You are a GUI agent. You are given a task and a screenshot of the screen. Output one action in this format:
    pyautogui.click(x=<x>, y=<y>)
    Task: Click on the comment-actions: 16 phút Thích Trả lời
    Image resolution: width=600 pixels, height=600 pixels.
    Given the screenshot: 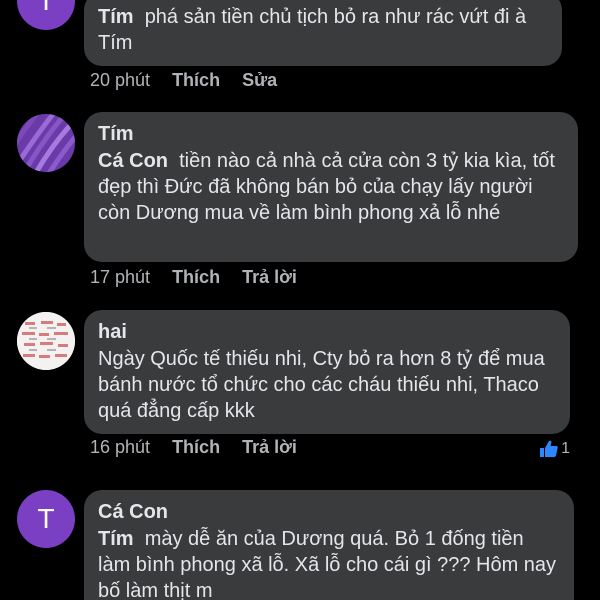 What is the action you would take?
    pyautogui.click(x=204, y=447)
    